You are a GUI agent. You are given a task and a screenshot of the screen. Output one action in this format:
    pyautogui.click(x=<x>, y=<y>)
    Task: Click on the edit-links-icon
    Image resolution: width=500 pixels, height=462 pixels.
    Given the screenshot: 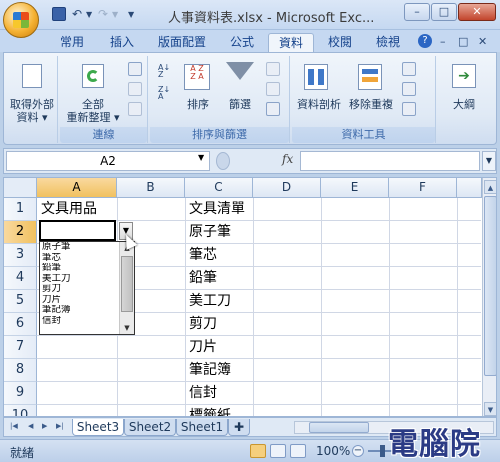 What is the action you would take?
    pyautogui.click(x=135, y=109)
    